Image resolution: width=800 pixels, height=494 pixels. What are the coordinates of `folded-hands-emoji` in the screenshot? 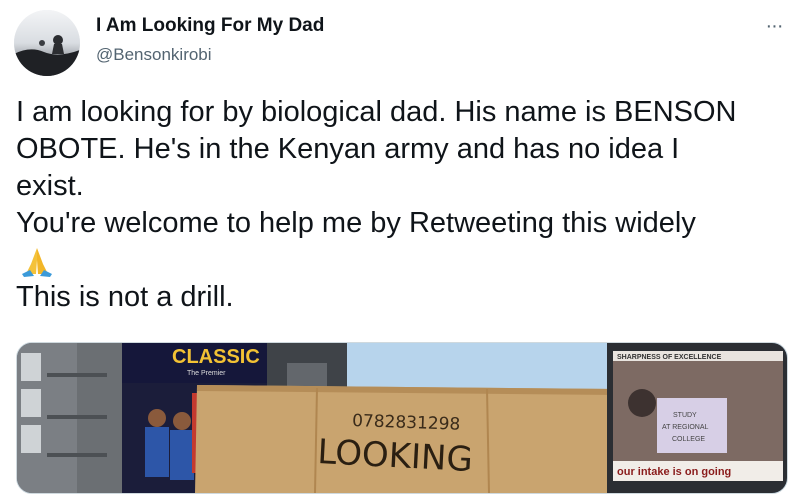 It's located at (37, 263).